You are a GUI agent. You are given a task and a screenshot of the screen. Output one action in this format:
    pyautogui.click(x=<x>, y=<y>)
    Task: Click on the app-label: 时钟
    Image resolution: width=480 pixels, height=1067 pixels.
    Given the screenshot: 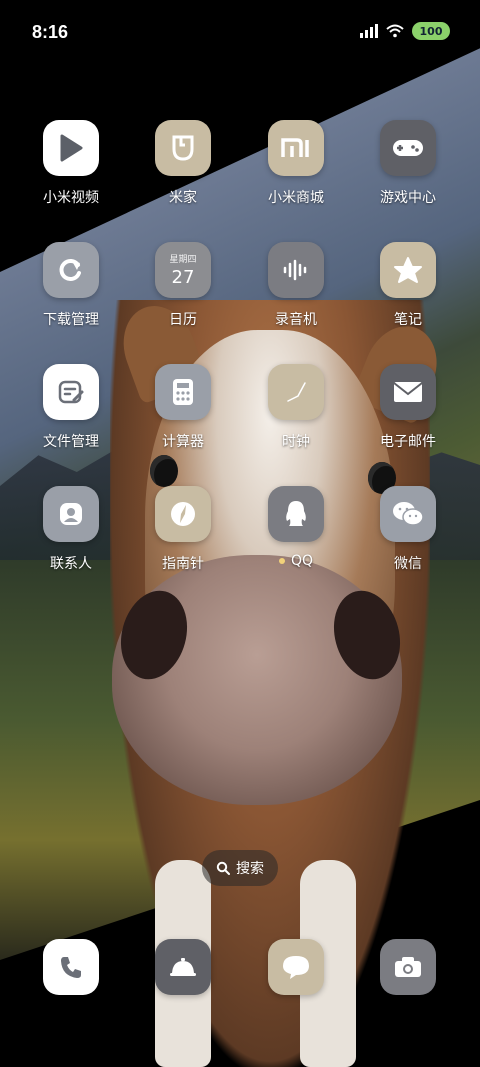 What is the action you would take?
    pyautogui.click(x=296, y=442)
    